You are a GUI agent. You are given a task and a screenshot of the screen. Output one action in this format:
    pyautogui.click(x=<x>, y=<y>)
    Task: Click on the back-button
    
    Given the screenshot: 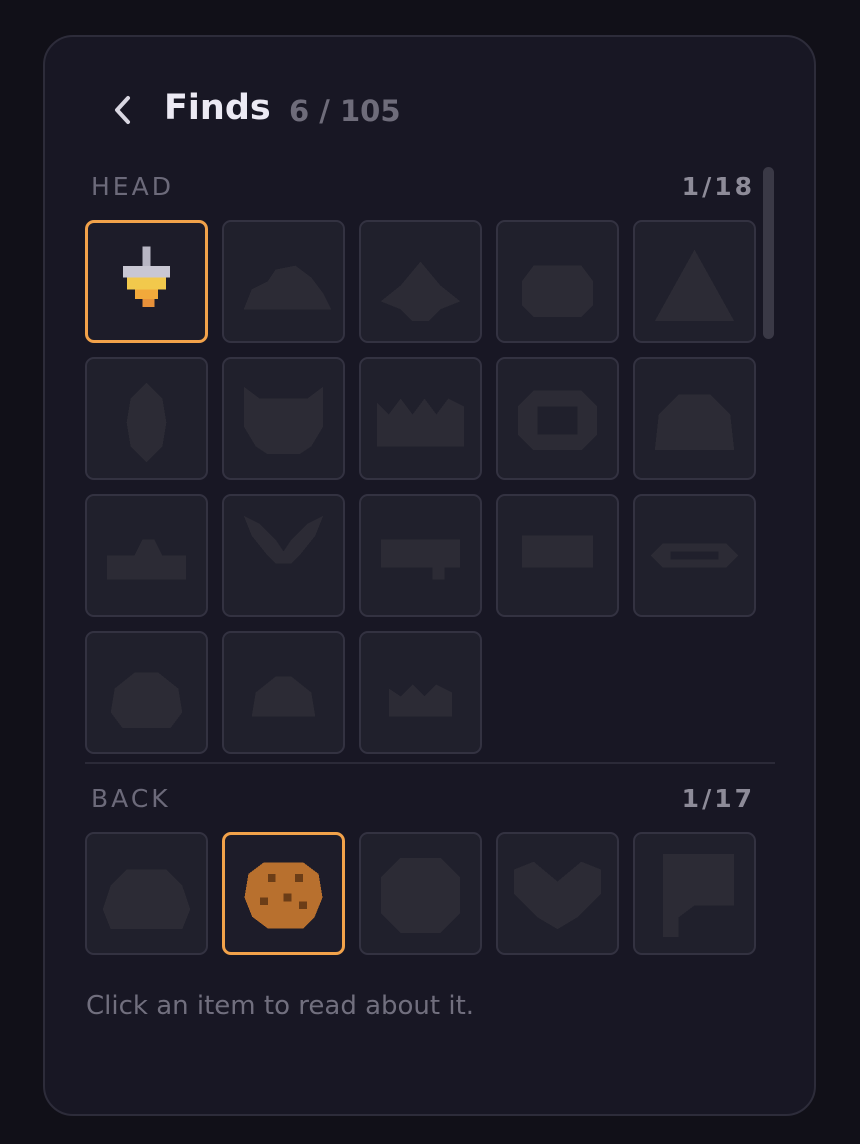 What is the action you would take?
    pyautogui.click(x=123, y=110)
    